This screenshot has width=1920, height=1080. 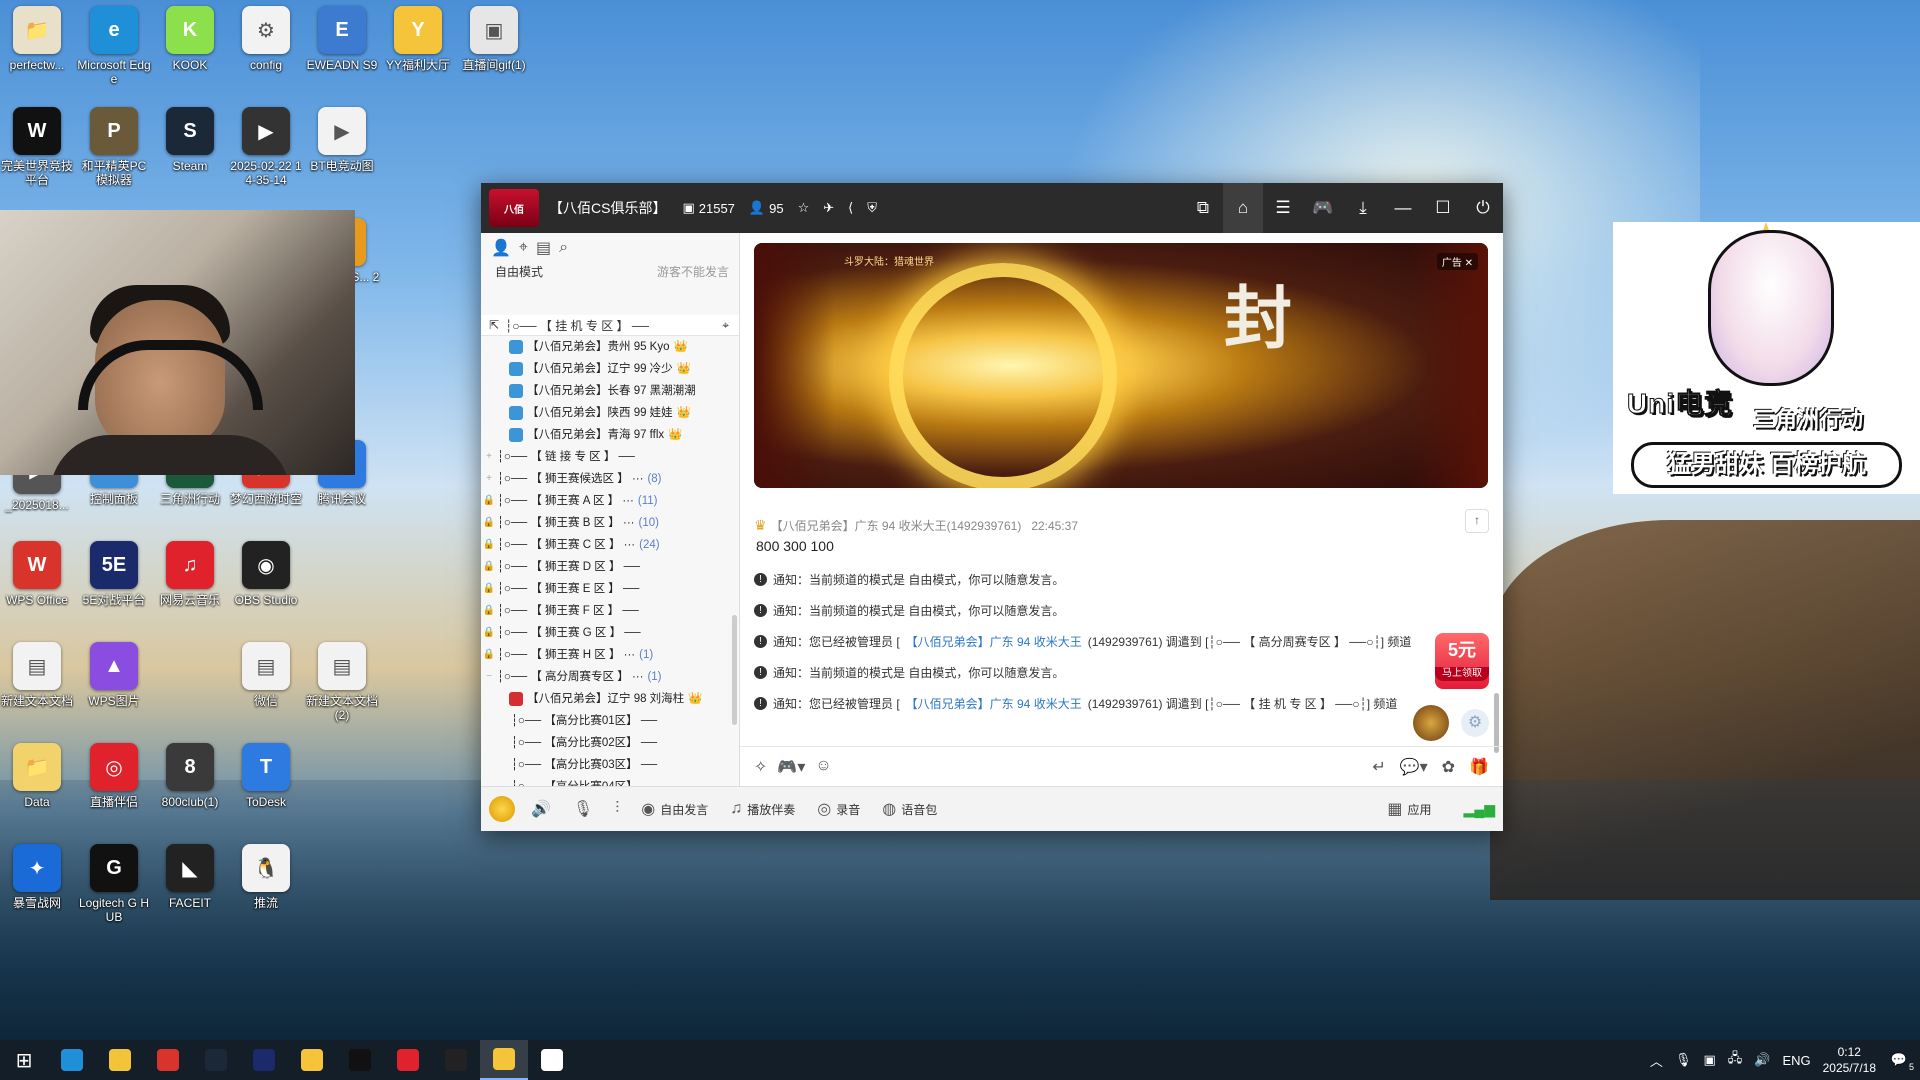 What do you see at coordinates (610, 677) in the screenshot?
I see `channel-item: − ┆○── 【 高分周赛专区 】 ··· (1)` at bounding box center [610, 677].